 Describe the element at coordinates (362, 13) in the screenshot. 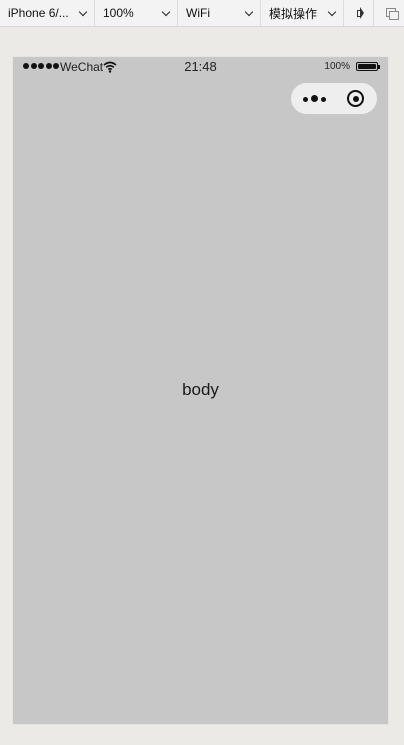

I see `speaker-cone-shape` at that location.